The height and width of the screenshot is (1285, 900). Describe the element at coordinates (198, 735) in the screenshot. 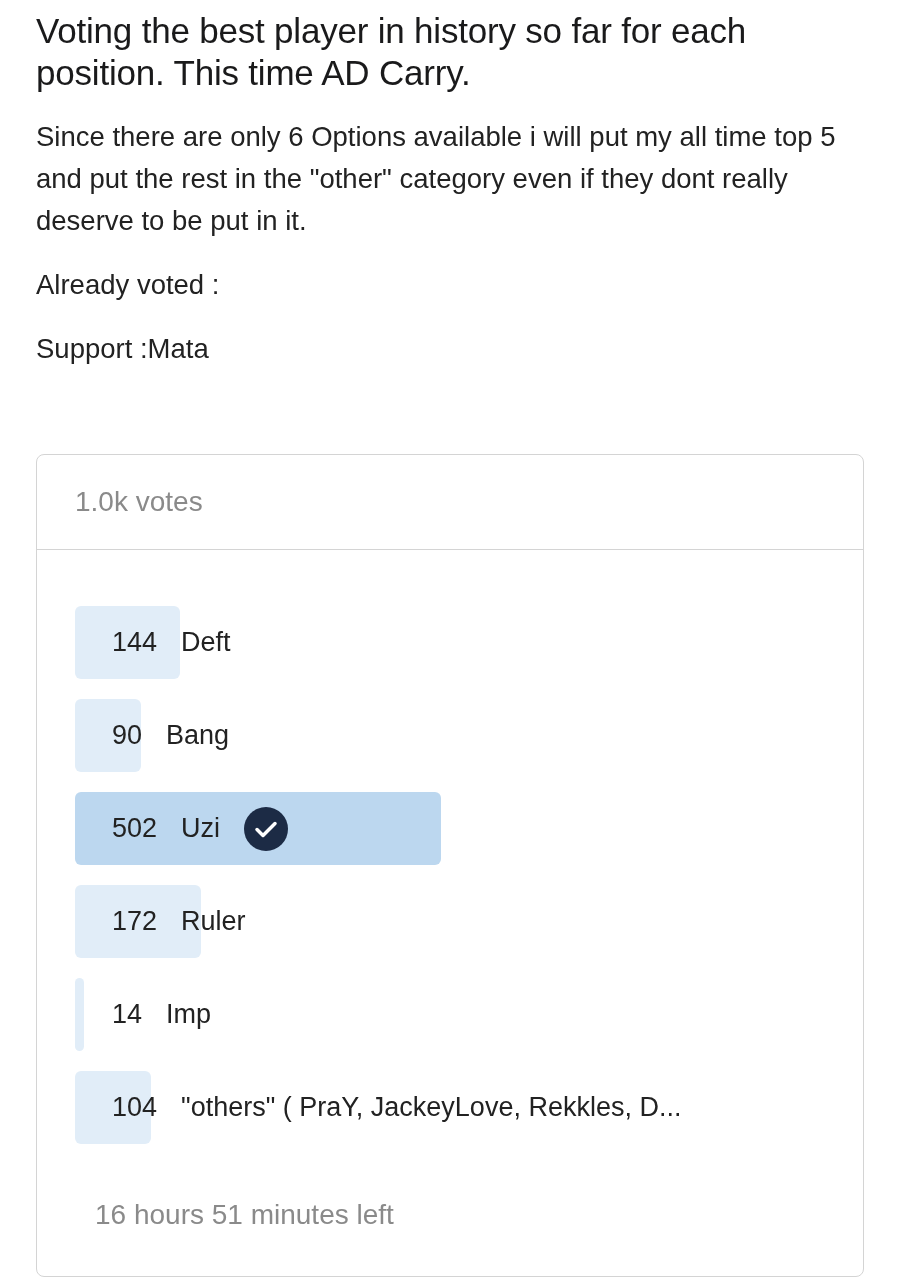

I see `option-label: Bang` at that location.